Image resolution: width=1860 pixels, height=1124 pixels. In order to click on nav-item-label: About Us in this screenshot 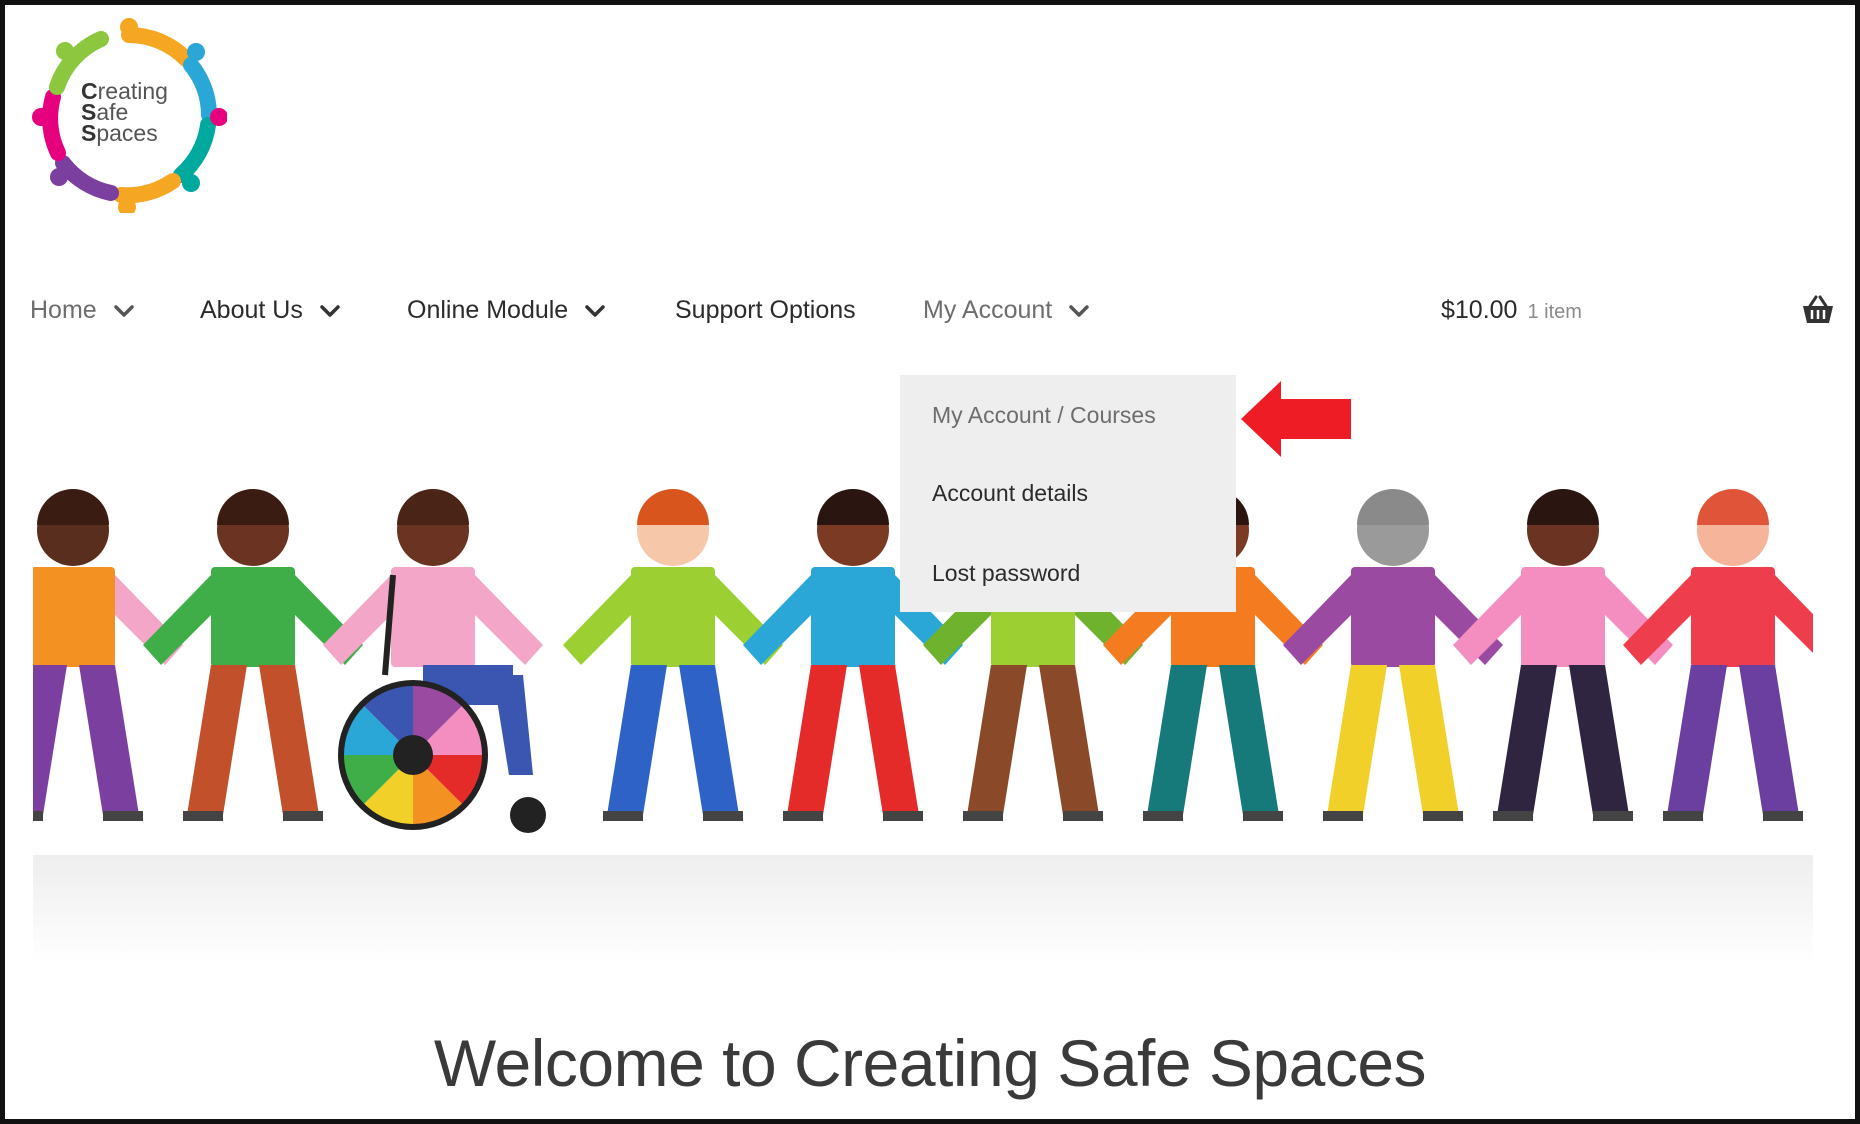, I will do `click(251, 310)`.